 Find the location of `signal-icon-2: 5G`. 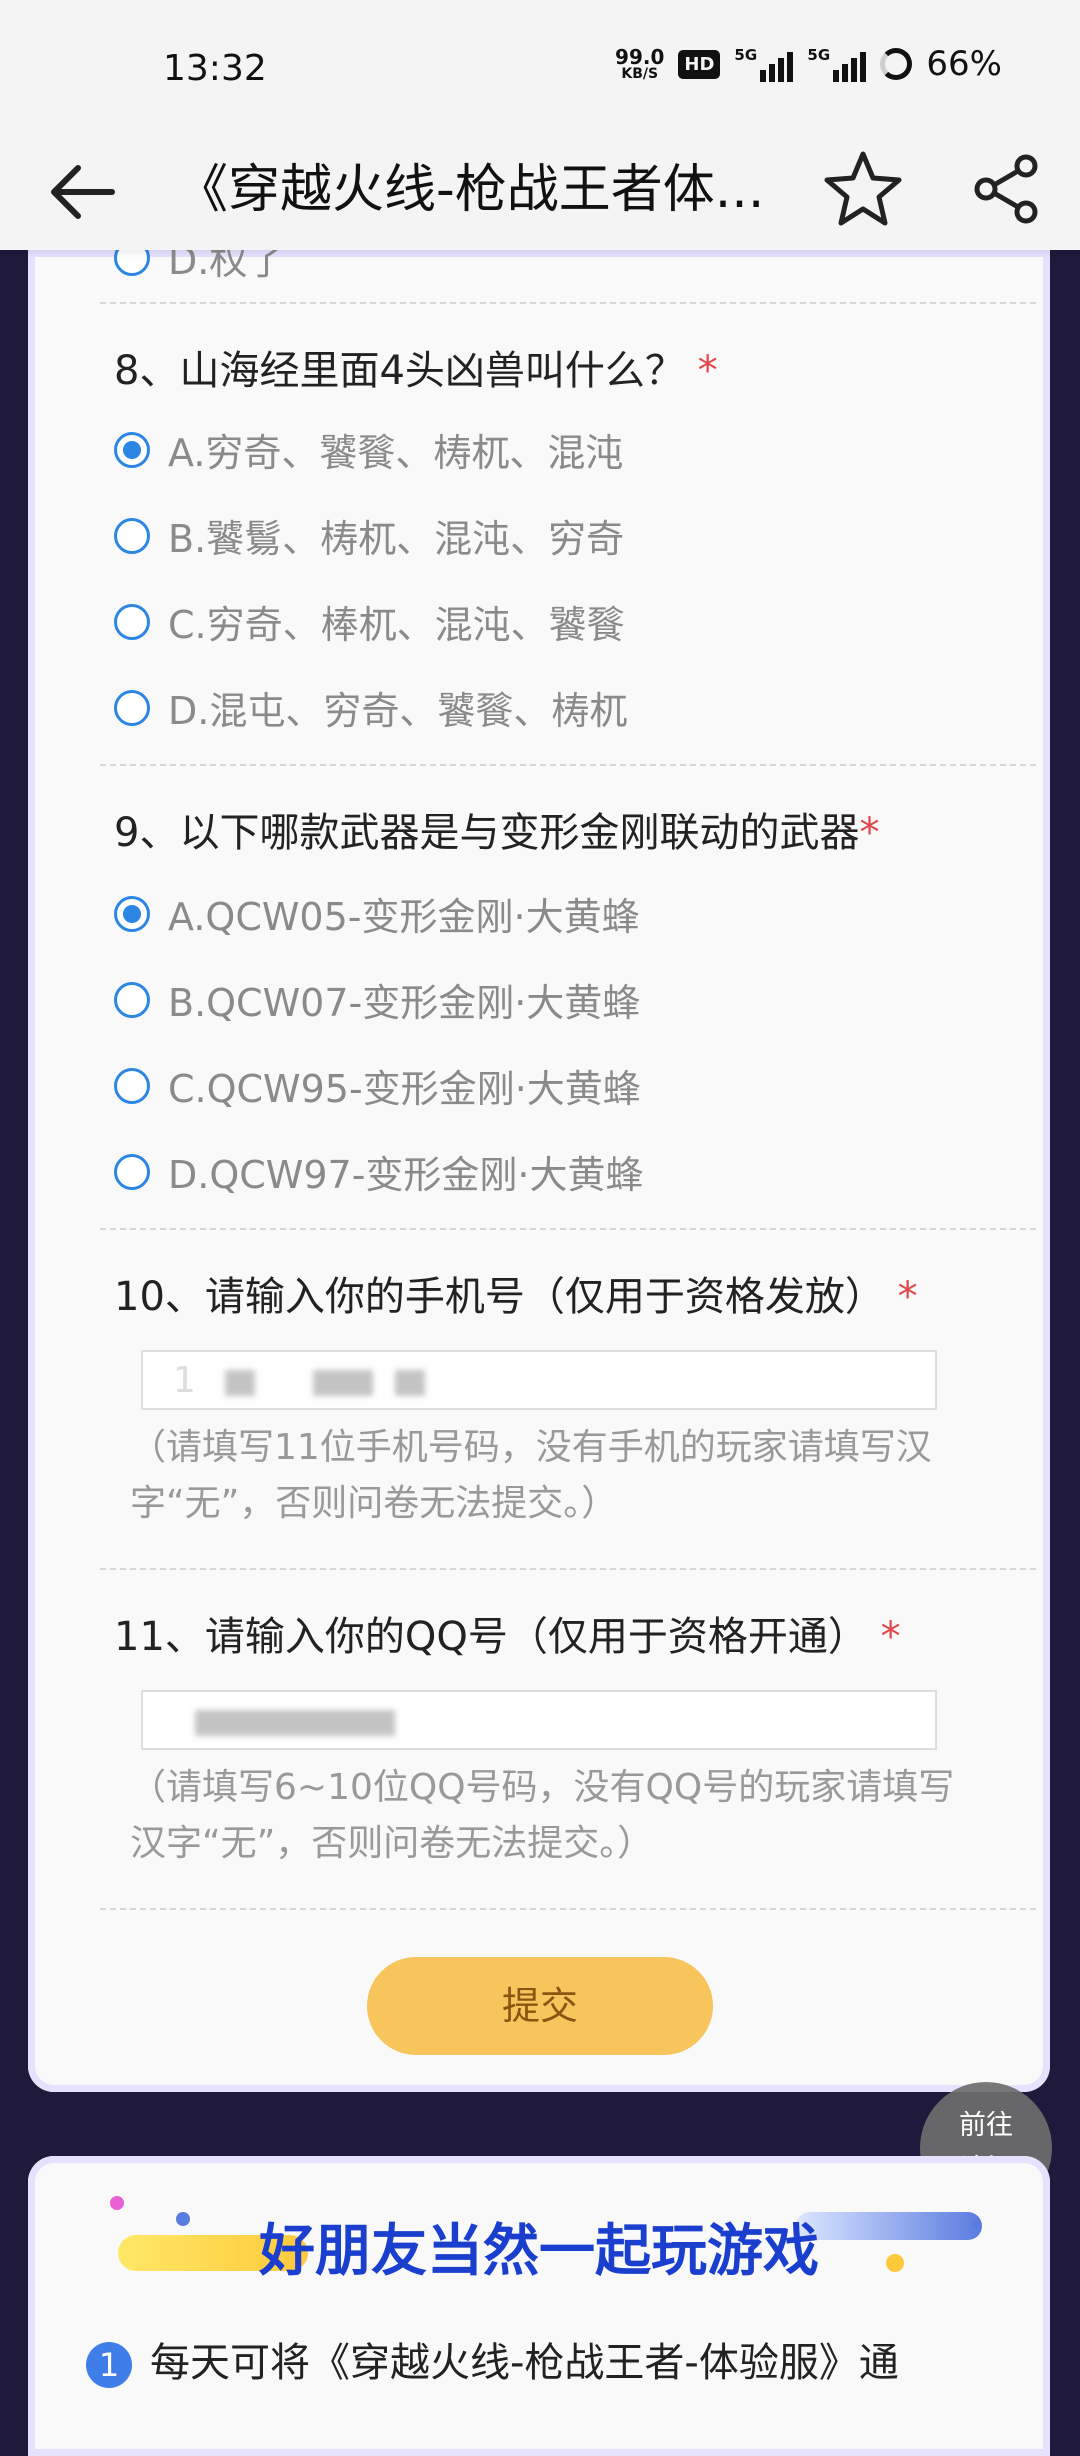

signal-icon-2: 5G is located at coordinates (837, 64).